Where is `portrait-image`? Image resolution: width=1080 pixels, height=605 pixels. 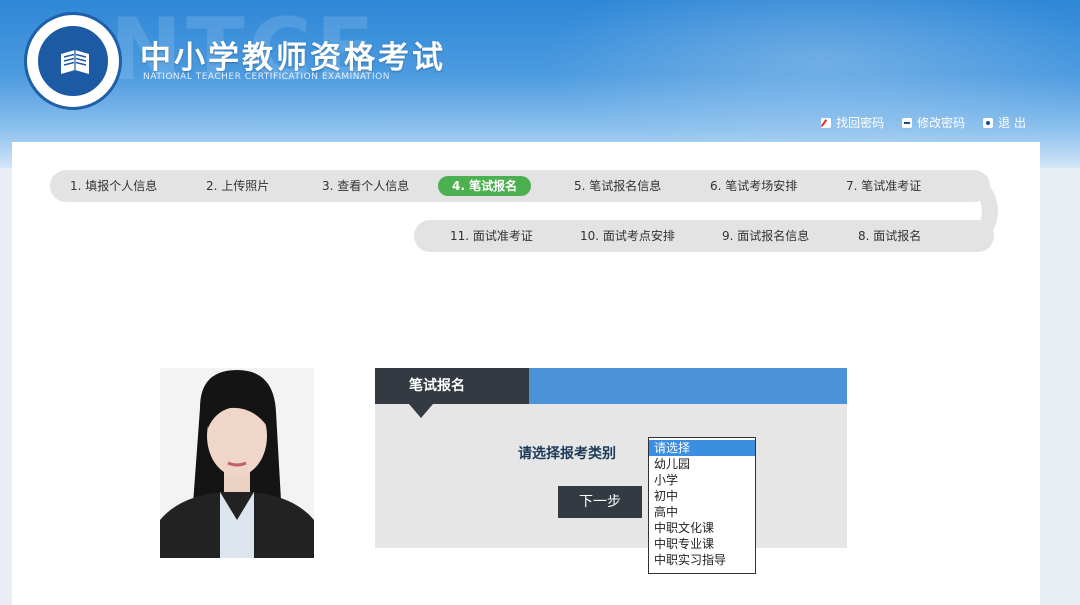
portrait-image is located at coordinates (237, 463).